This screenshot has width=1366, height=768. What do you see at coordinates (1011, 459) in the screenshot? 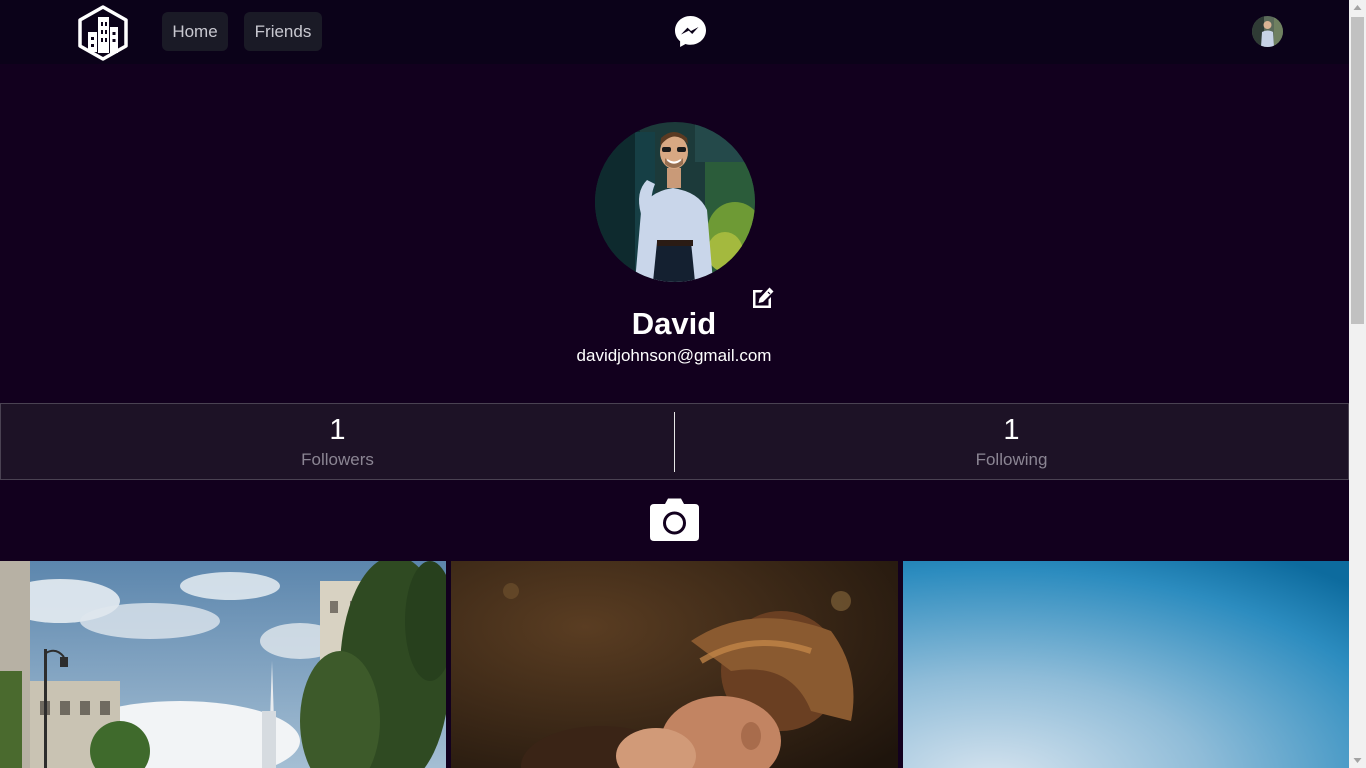
I see `following-label: Following` at bounding box center [1011, 459].